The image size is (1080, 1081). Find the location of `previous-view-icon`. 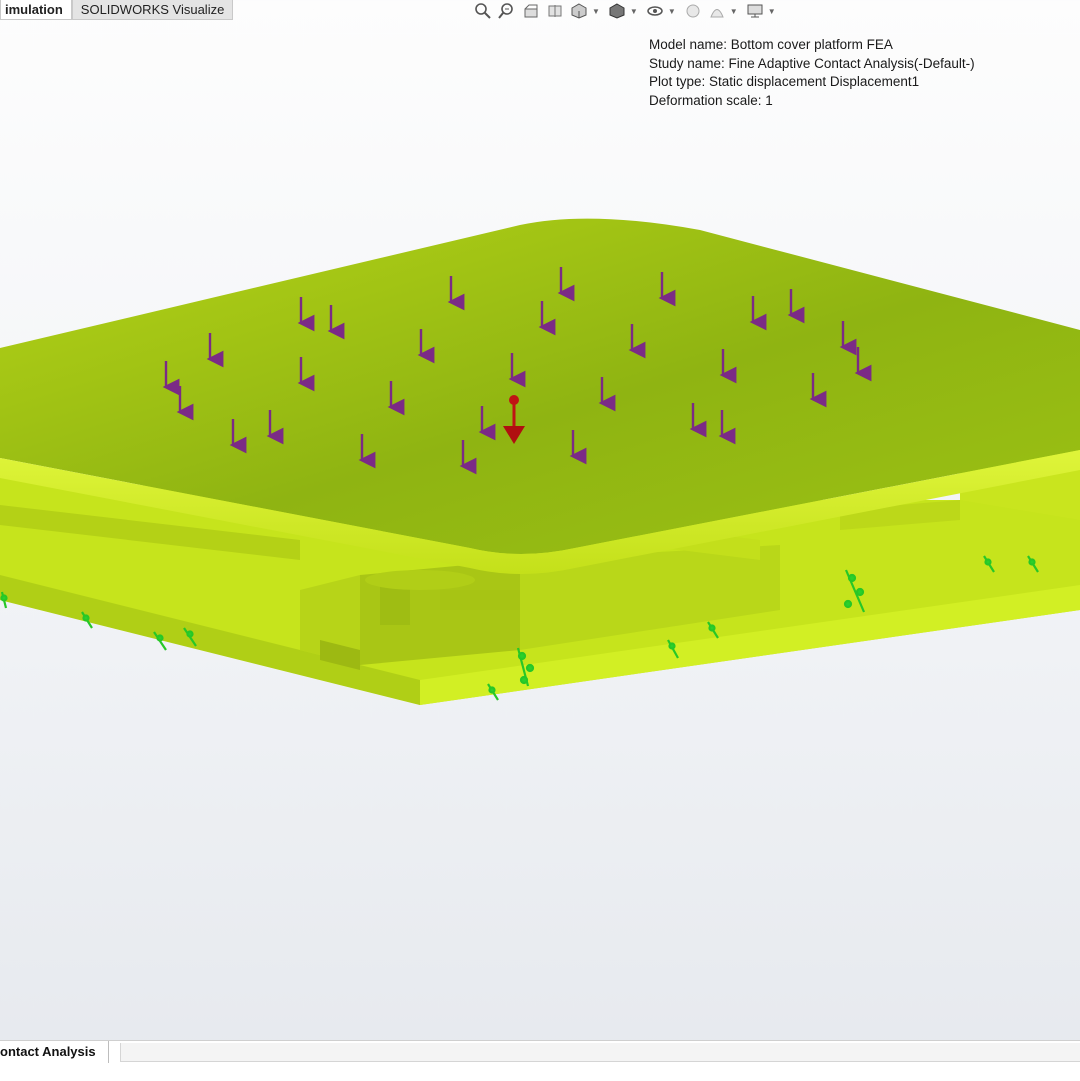

previous-view-icon is located at coordinates (531, 11).